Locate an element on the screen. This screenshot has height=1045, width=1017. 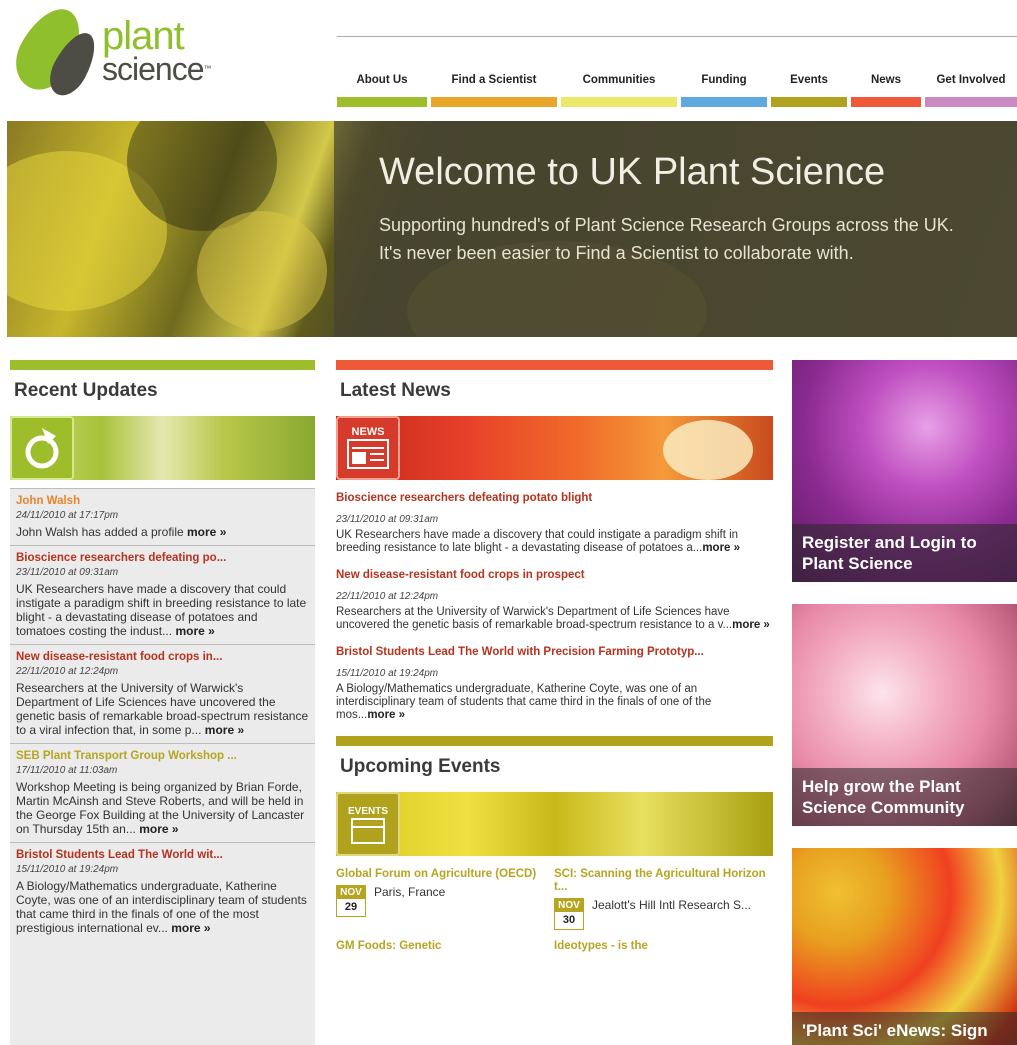
promo-grow-community: Help grow the Plant Science Community is located at coordinates (904, 715).